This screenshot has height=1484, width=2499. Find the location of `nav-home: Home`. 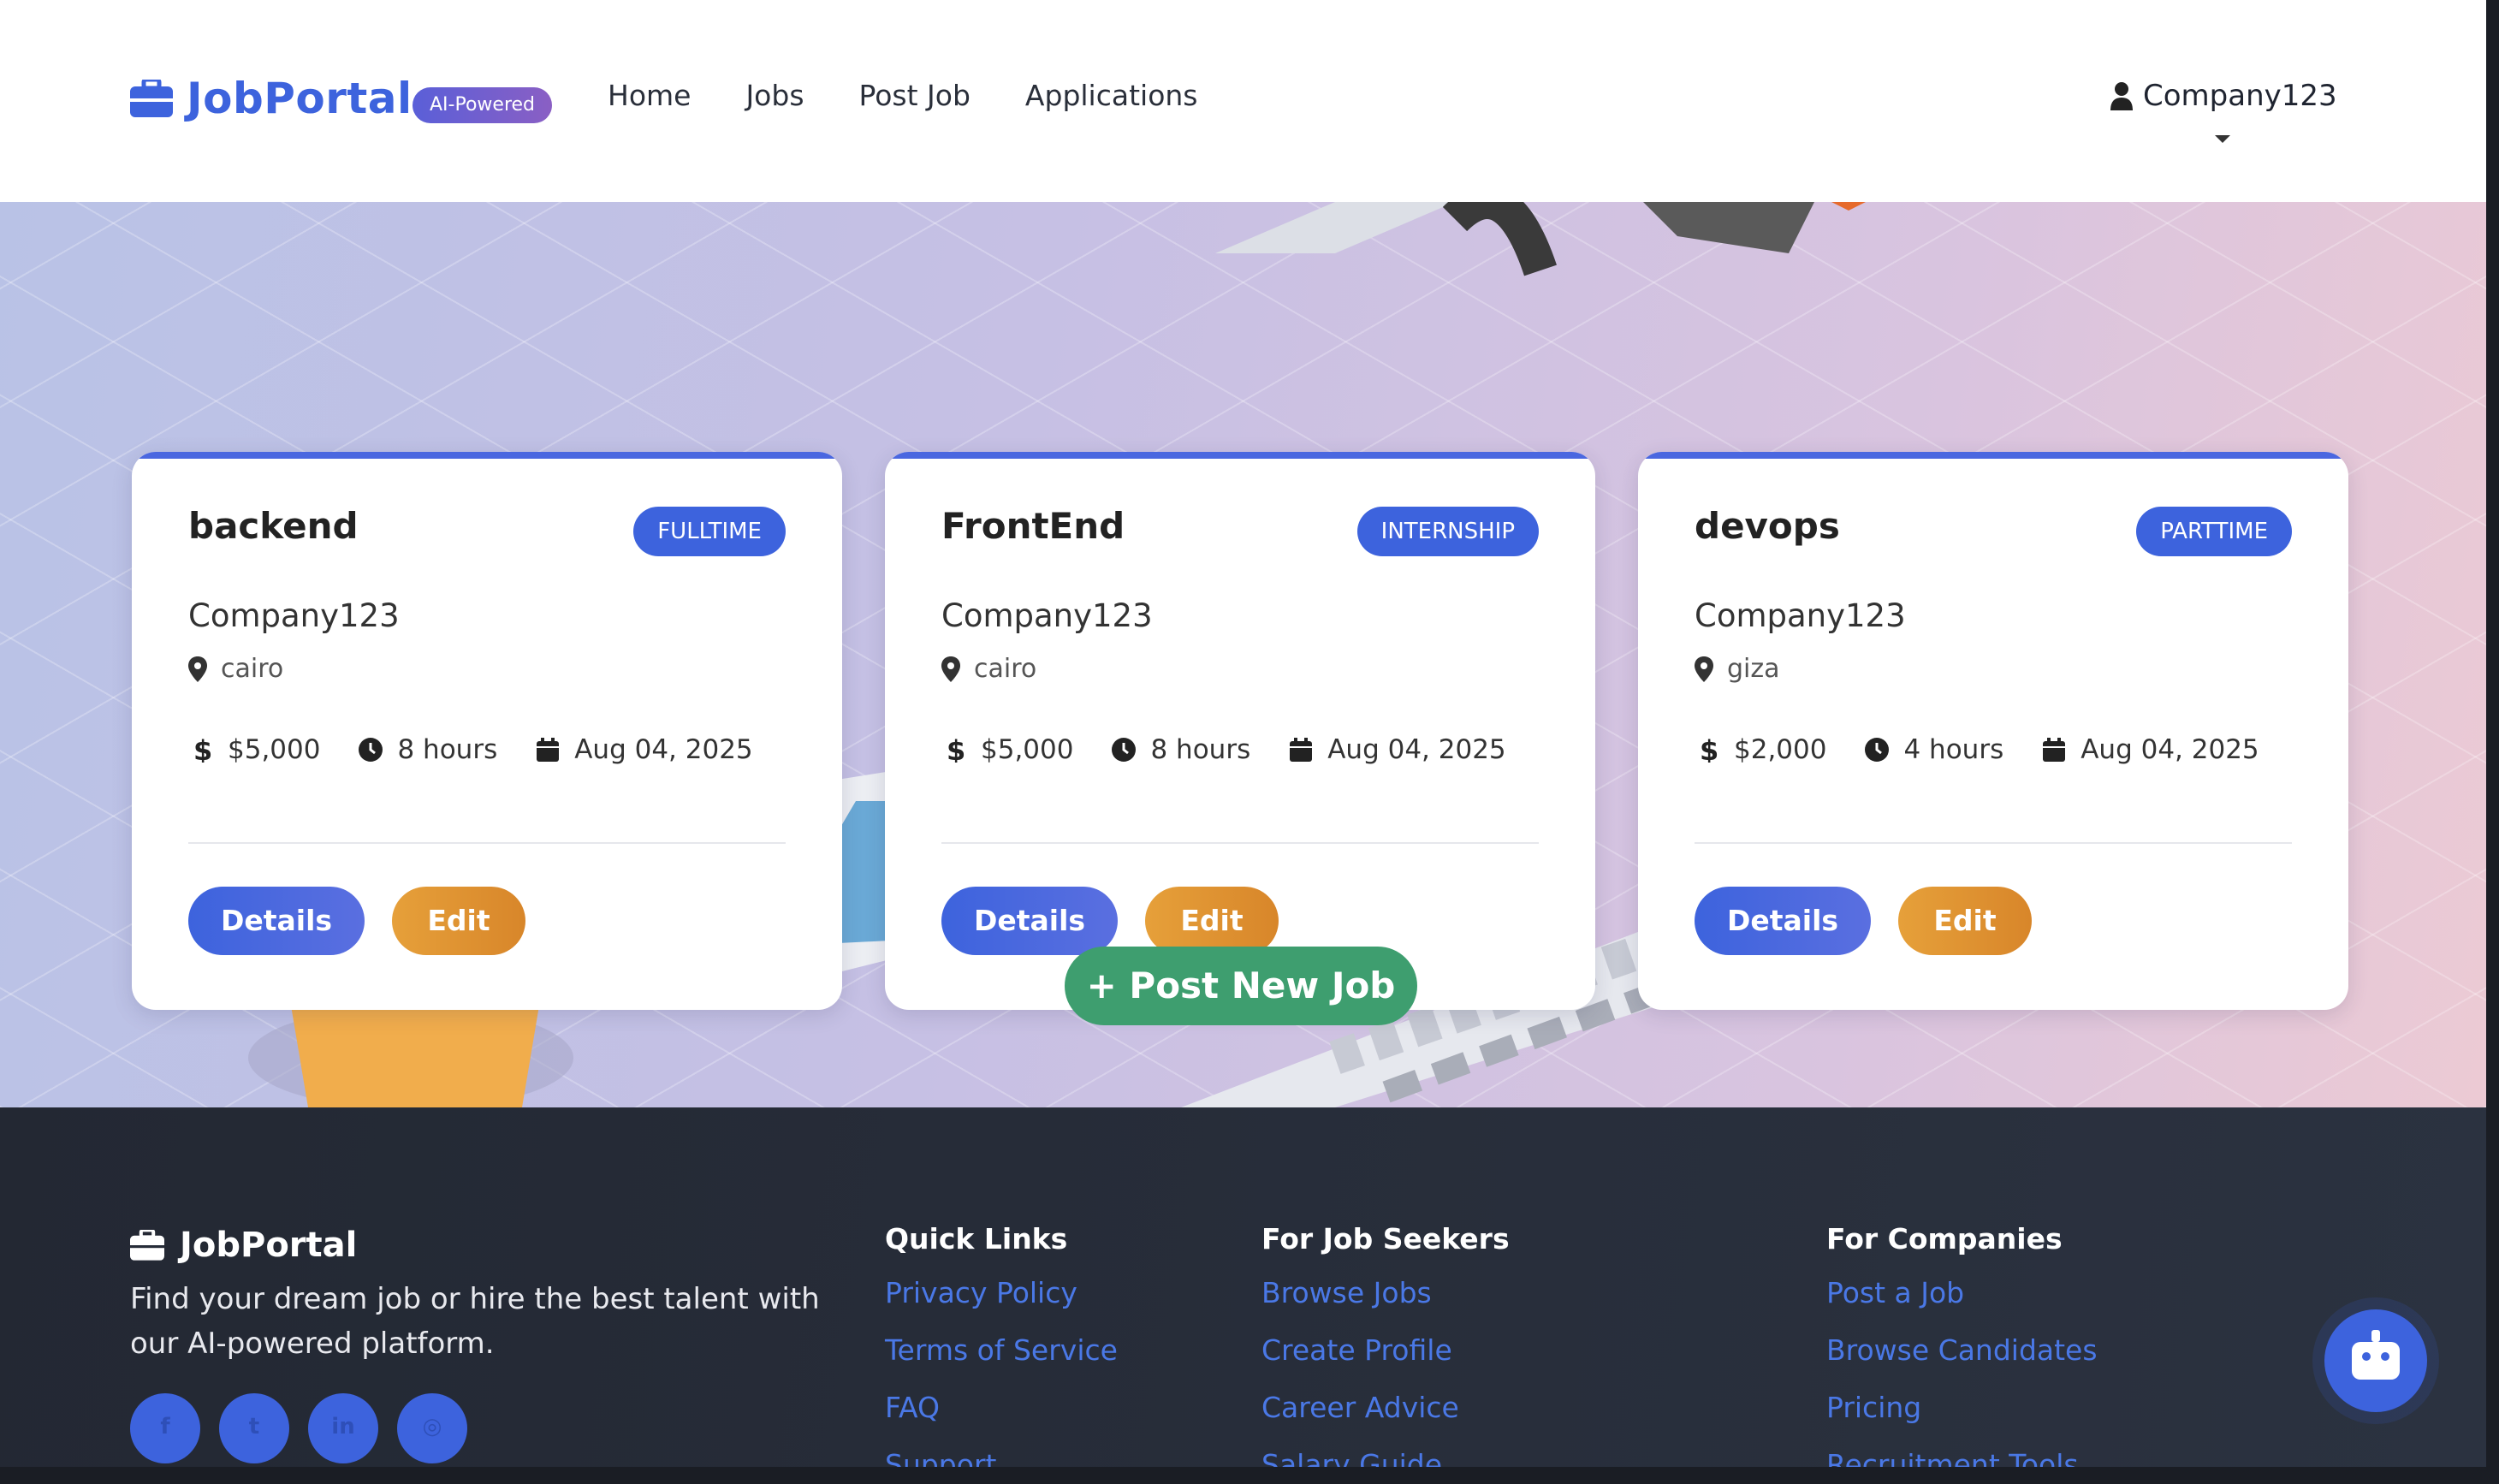

nav-home: Home is located at coordinates (649, 96).